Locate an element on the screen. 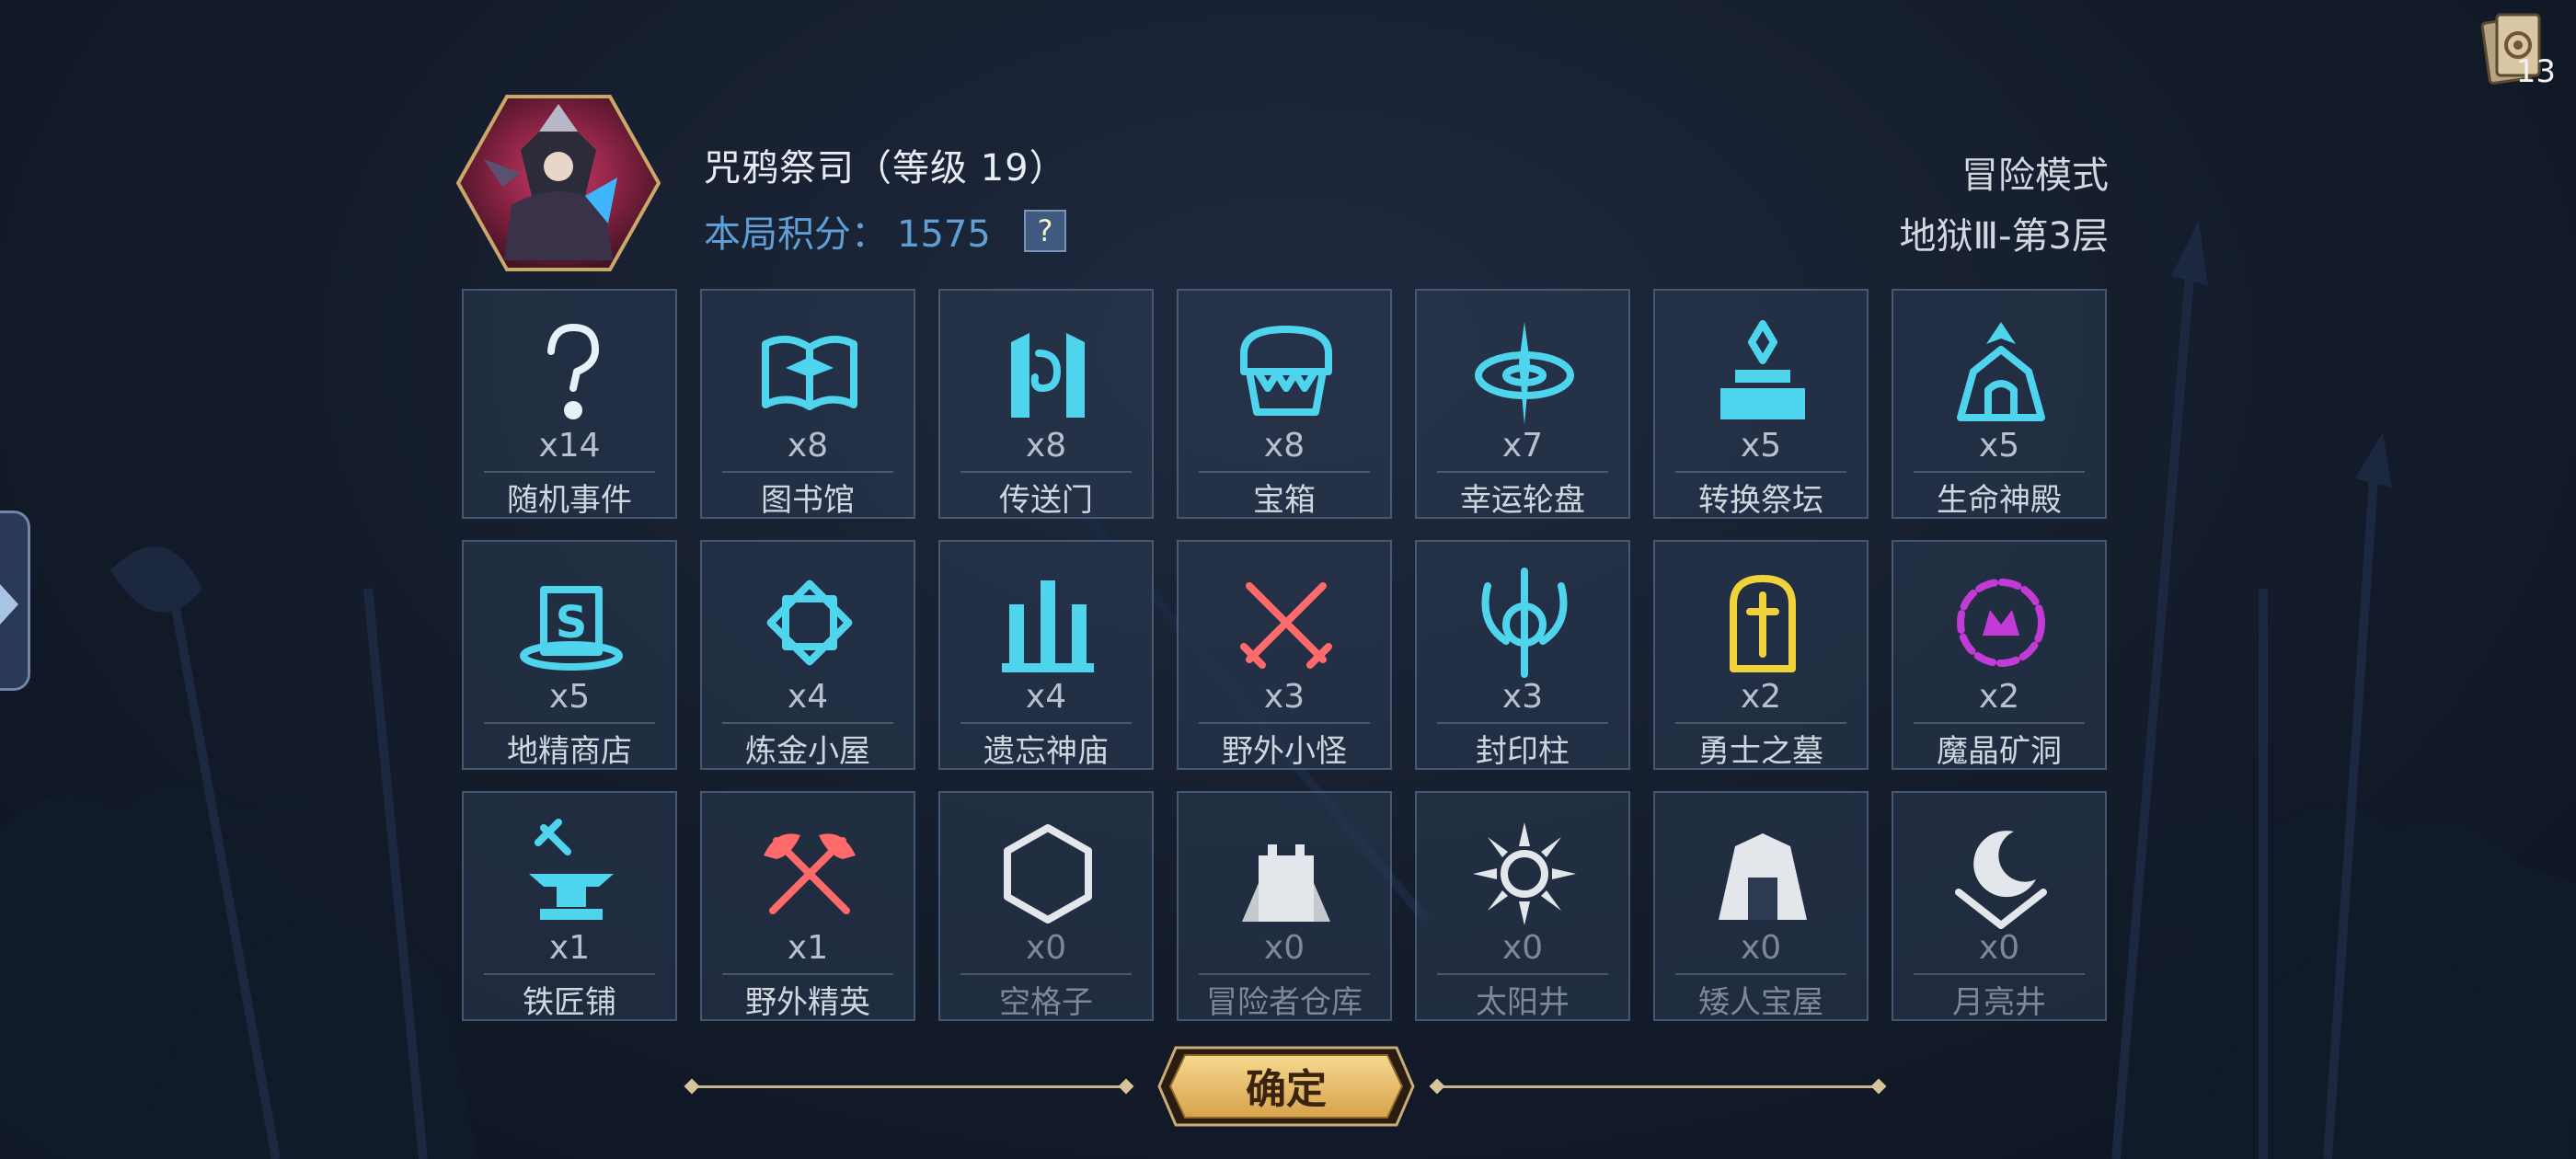  score-value: 1575 is located at coordinates (944, 234).